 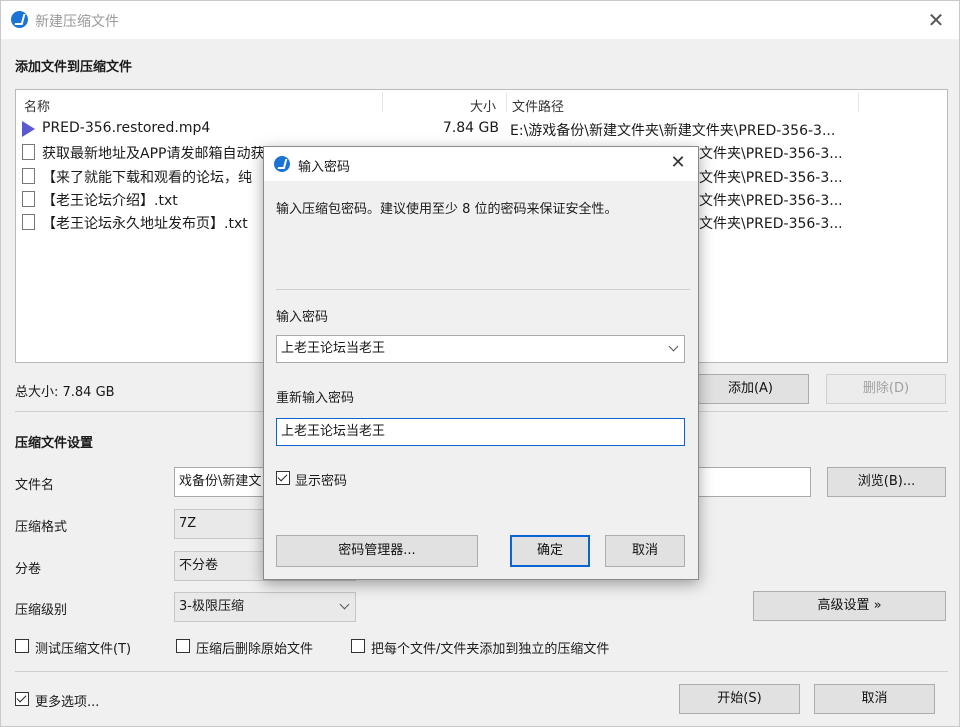 What do you see at coordinates (483, 105) in the screenshot?
I see `column-size: 大小` at bounding box center [483, 105].